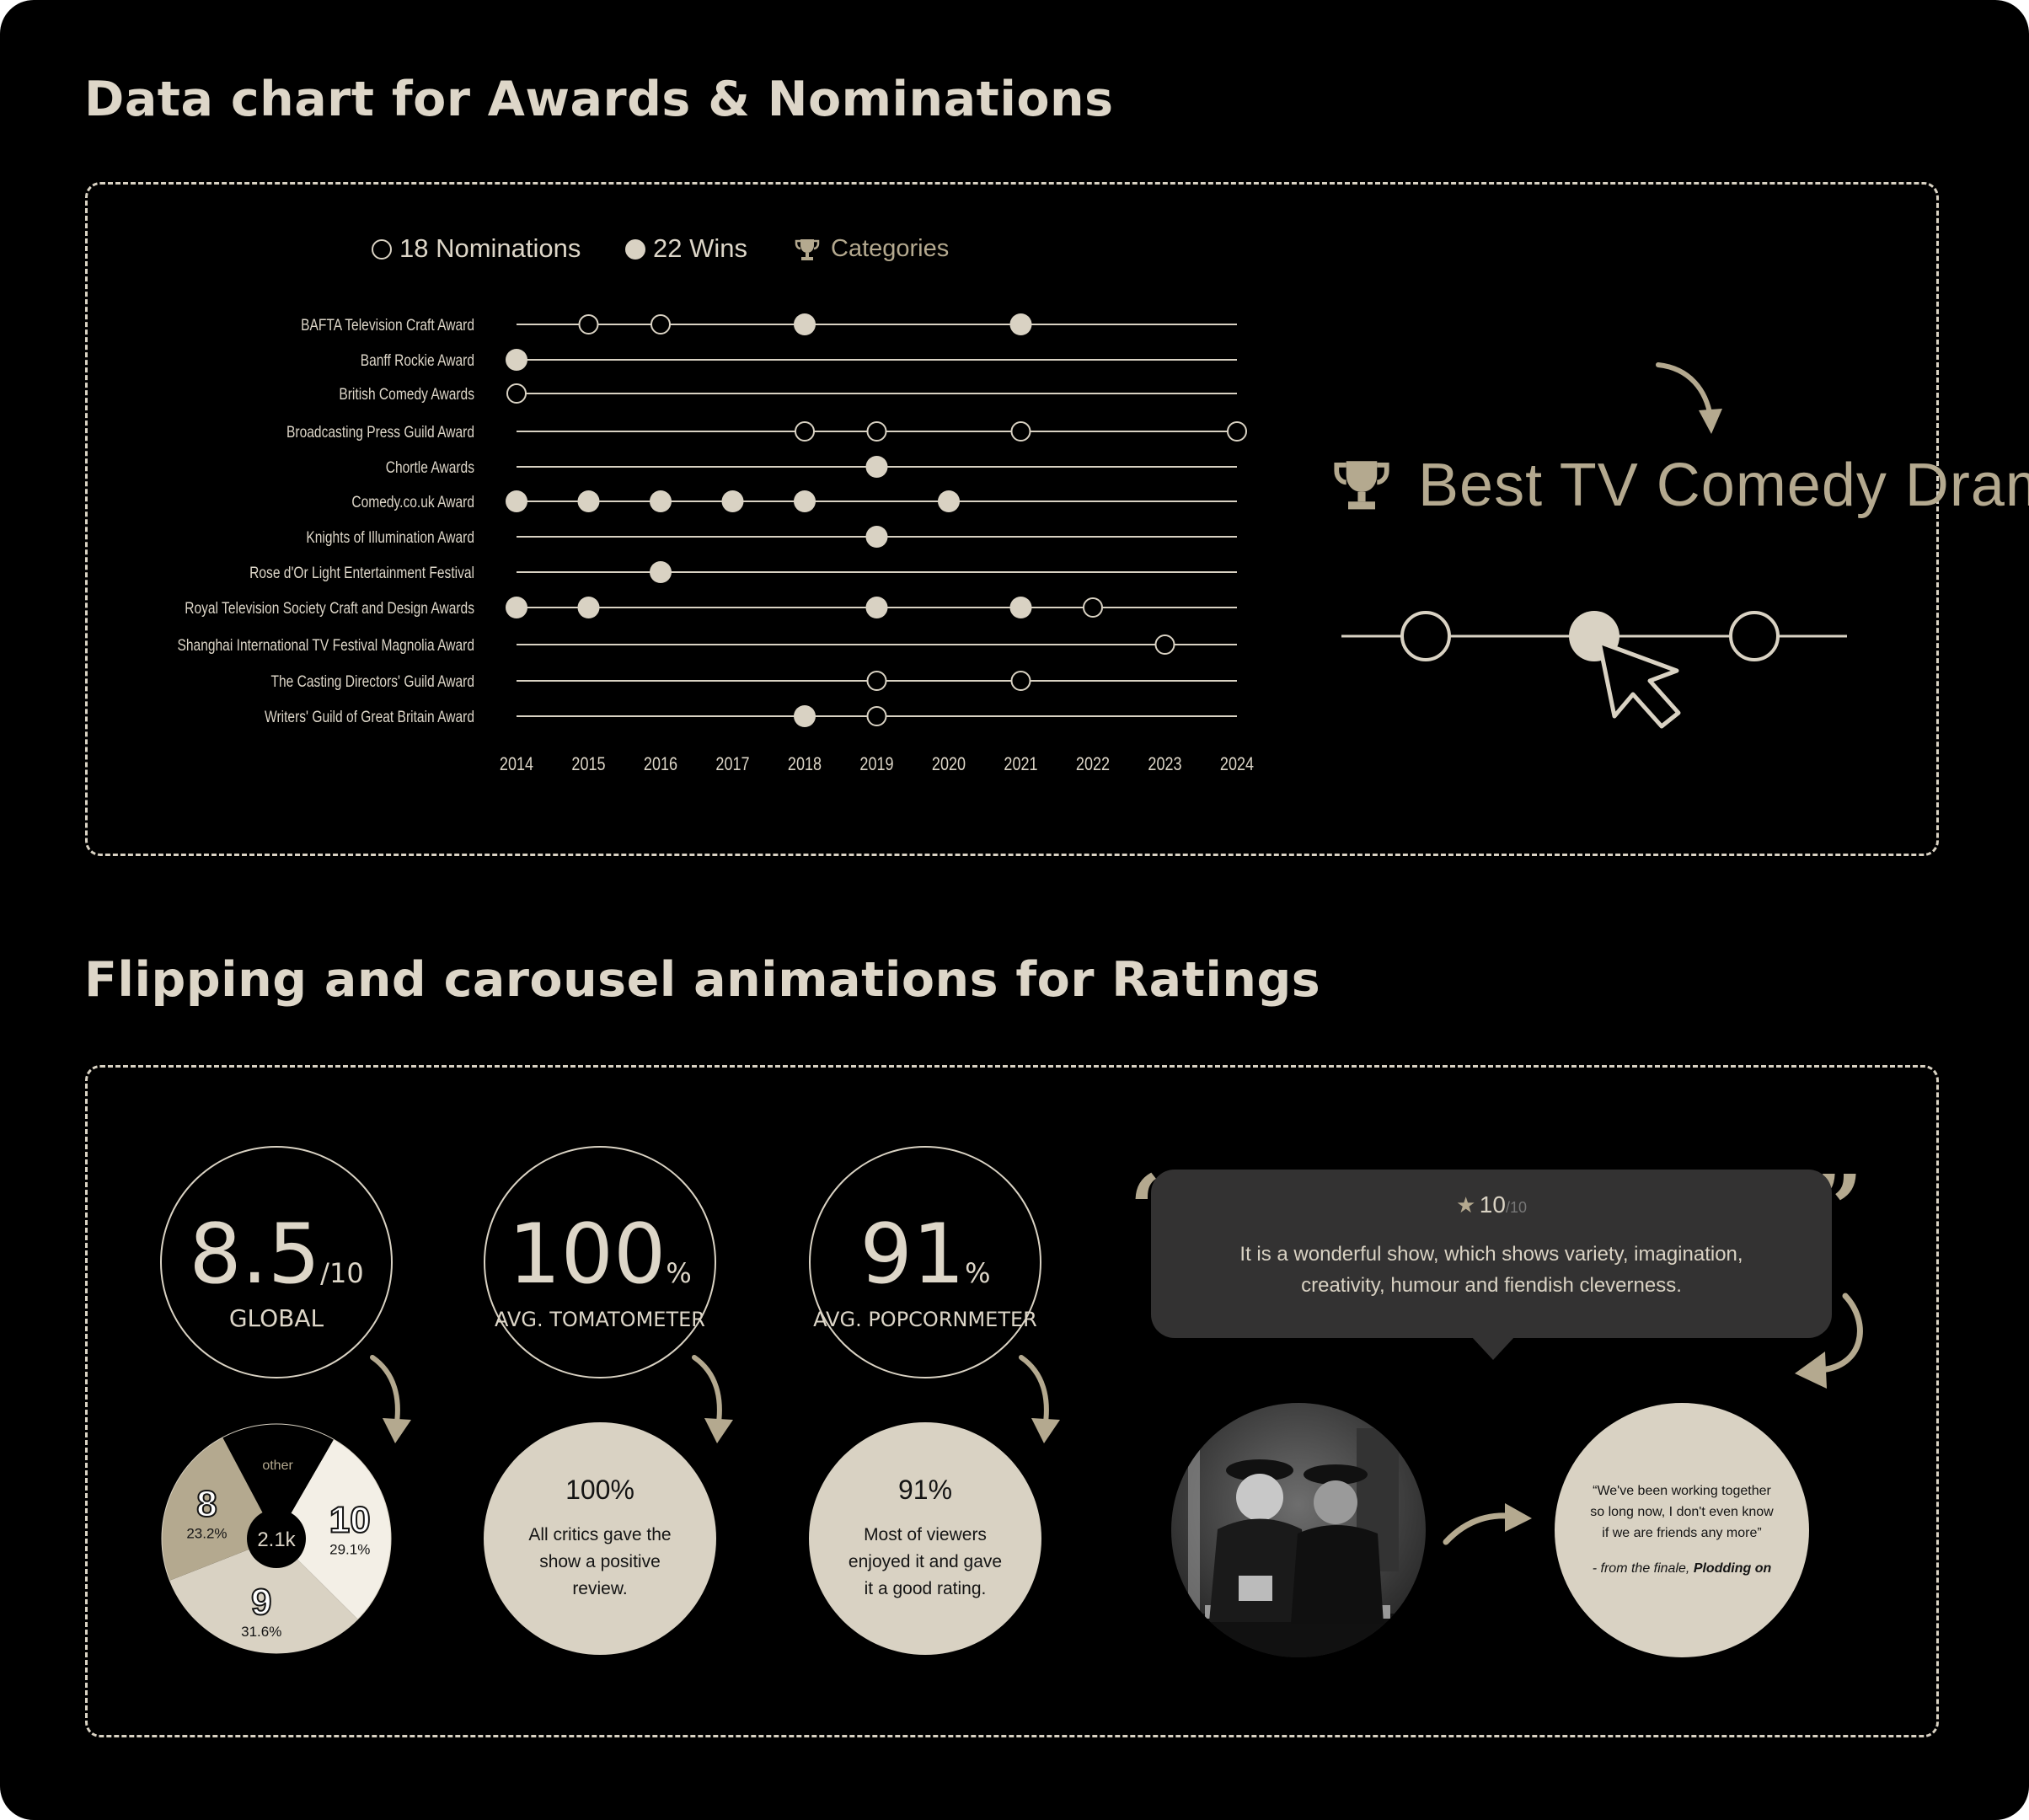 The width and height of the screenshot is (2029, 1820). I want to click on donut-slice-percent: 31.6%, so click(261, 1632).